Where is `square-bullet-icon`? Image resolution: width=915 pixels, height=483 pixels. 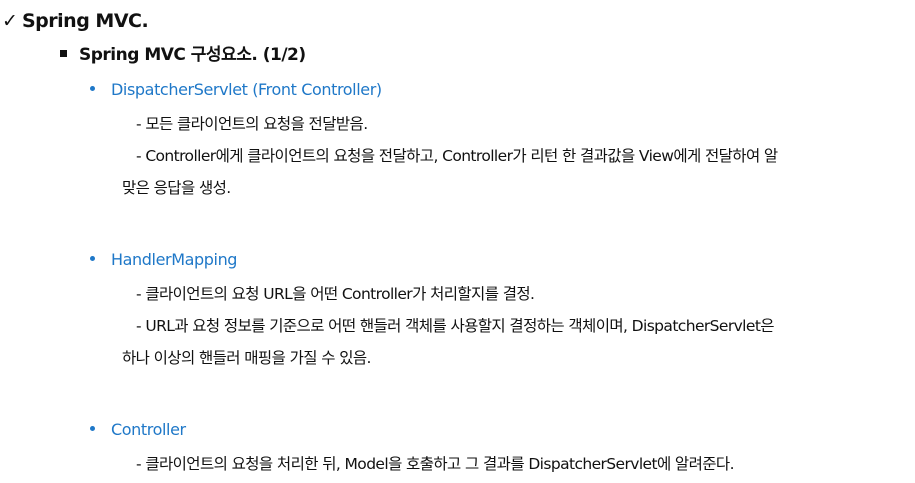 square-bullet-icon is located at coordinates (63, 53).